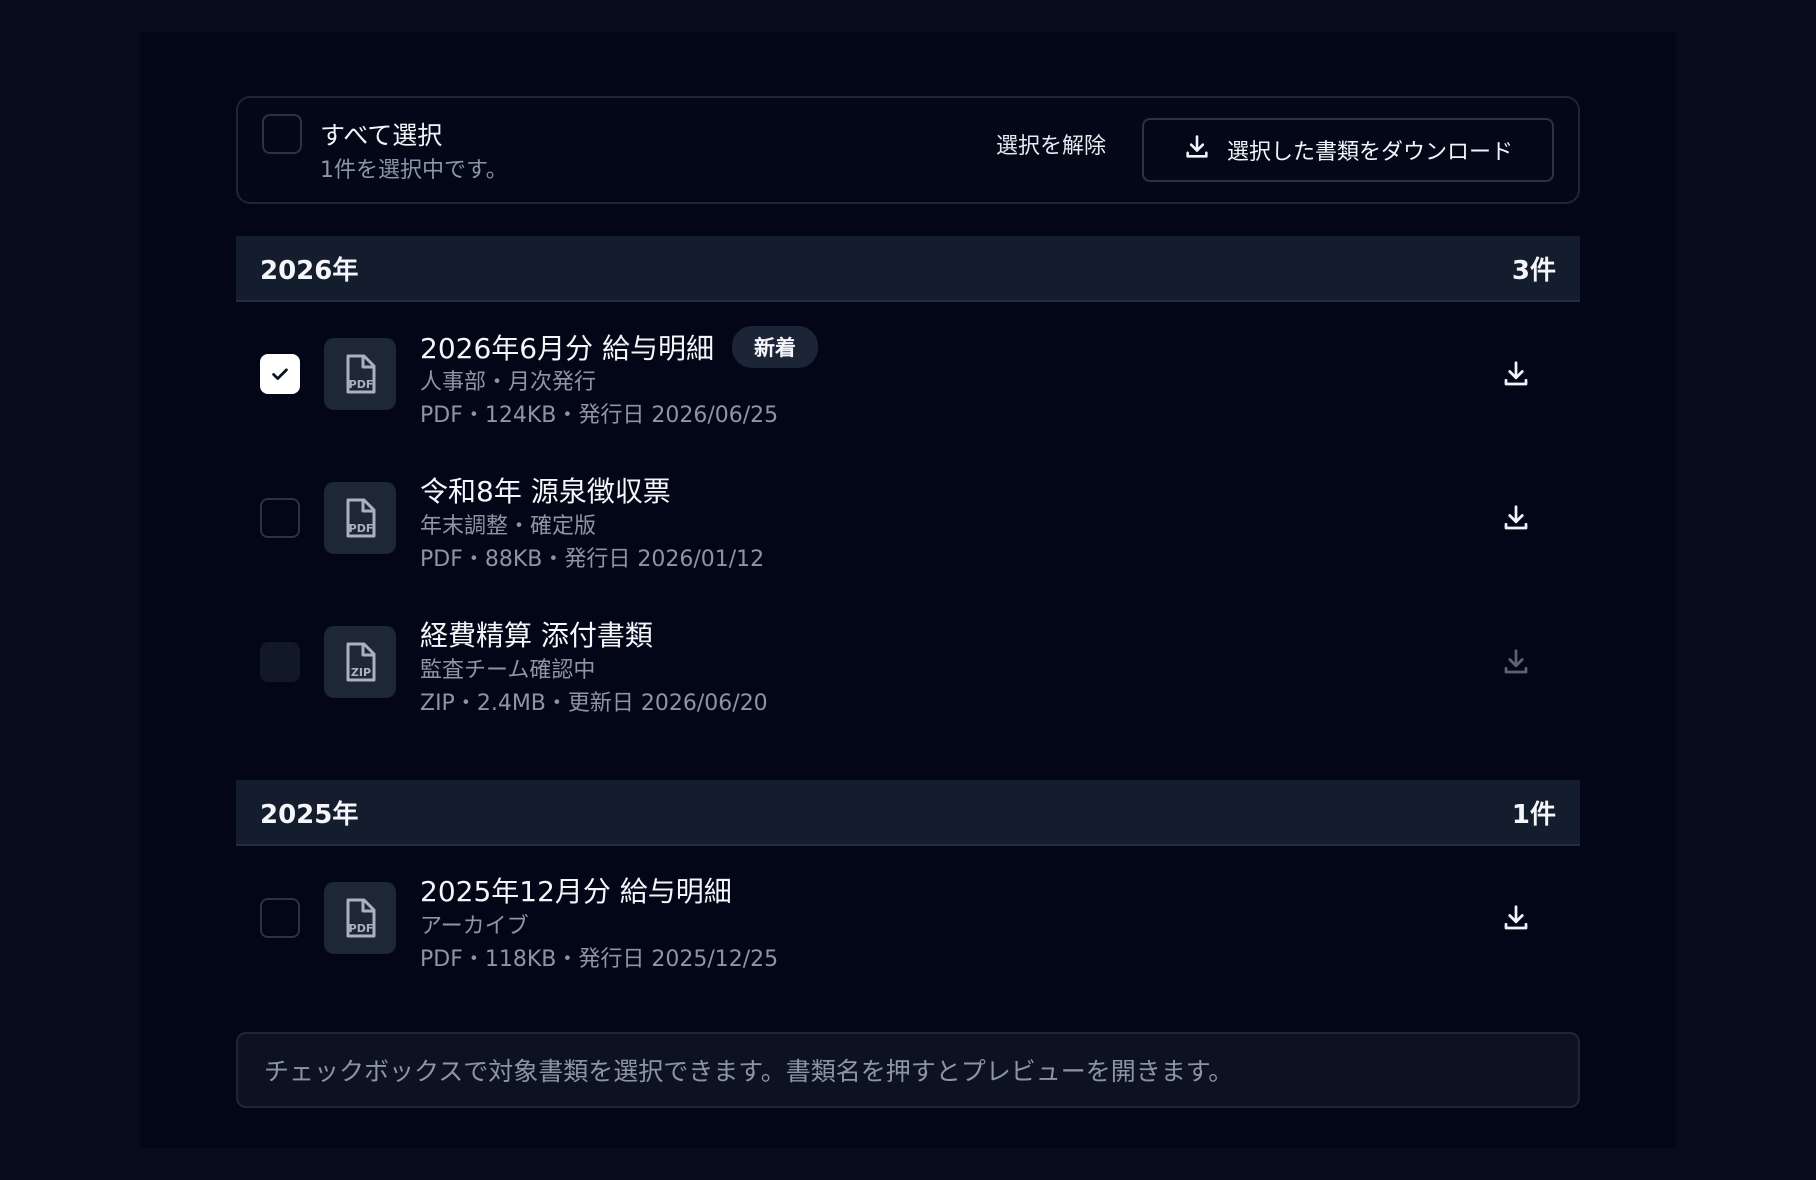  I want to click on group-count: 3件, so click(1533, 270).